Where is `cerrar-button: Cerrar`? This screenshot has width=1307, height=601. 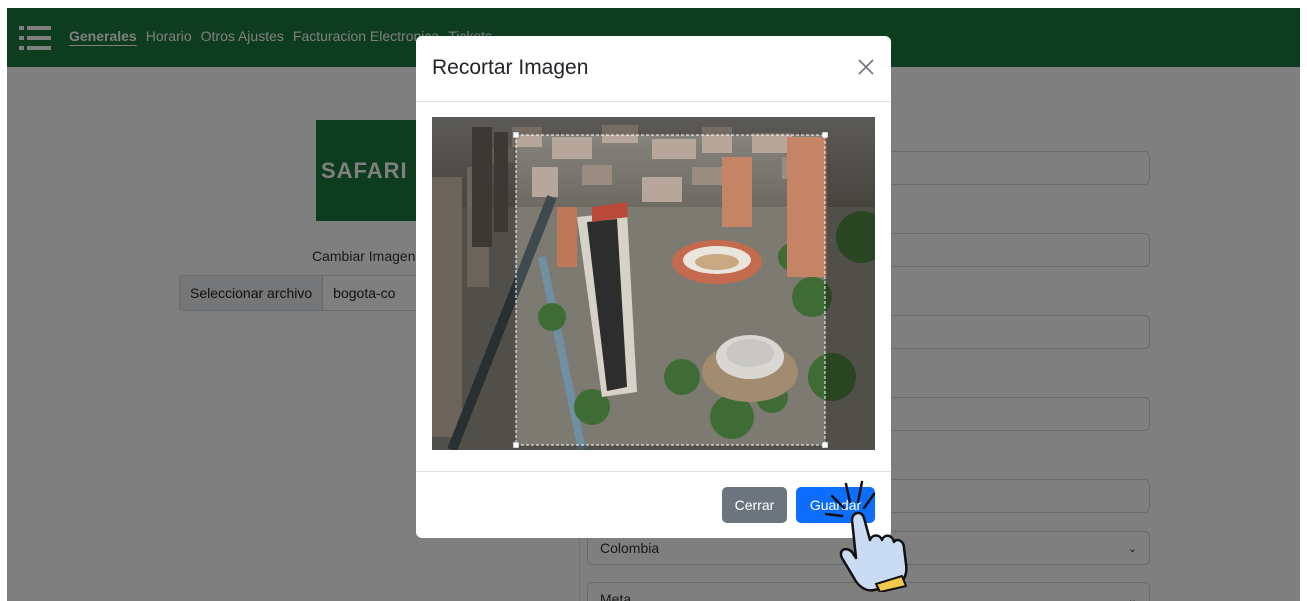
cerrar-button: Cerrar is located at coordinates (754, 505).